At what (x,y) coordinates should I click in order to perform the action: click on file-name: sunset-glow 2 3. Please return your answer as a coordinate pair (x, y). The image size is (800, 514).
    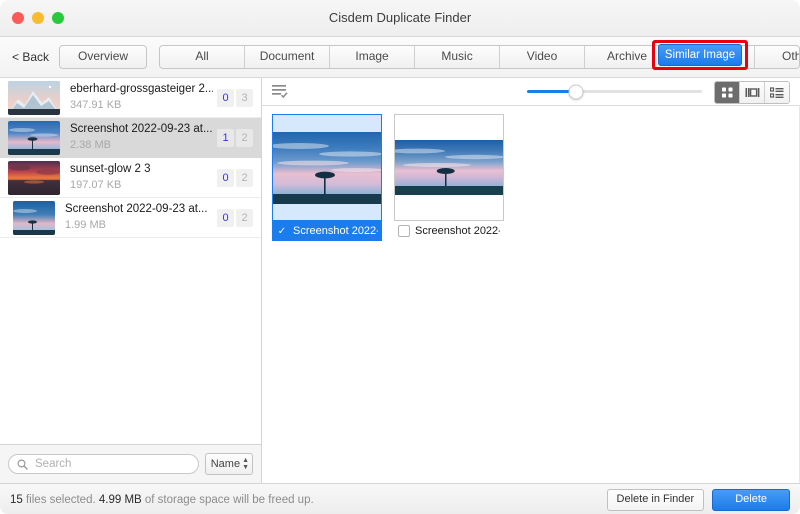
    Looking at the image, I should click on (110, 169).